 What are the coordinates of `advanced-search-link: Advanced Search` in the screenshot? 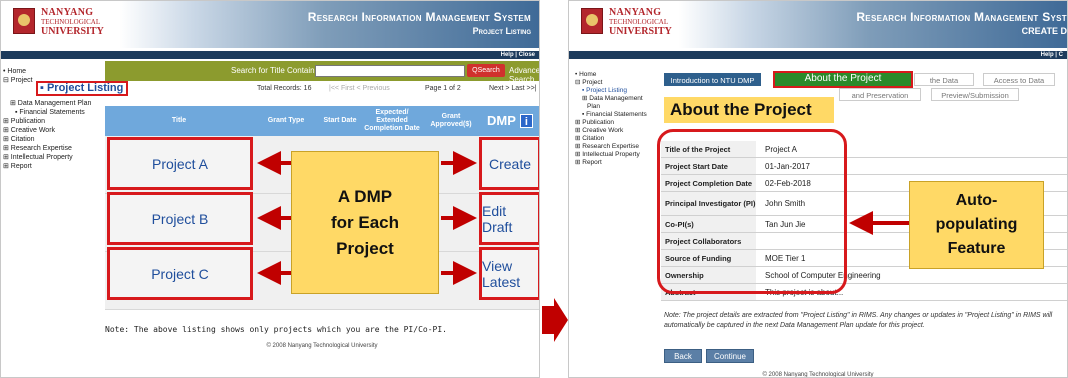 It's located at (524, 75).